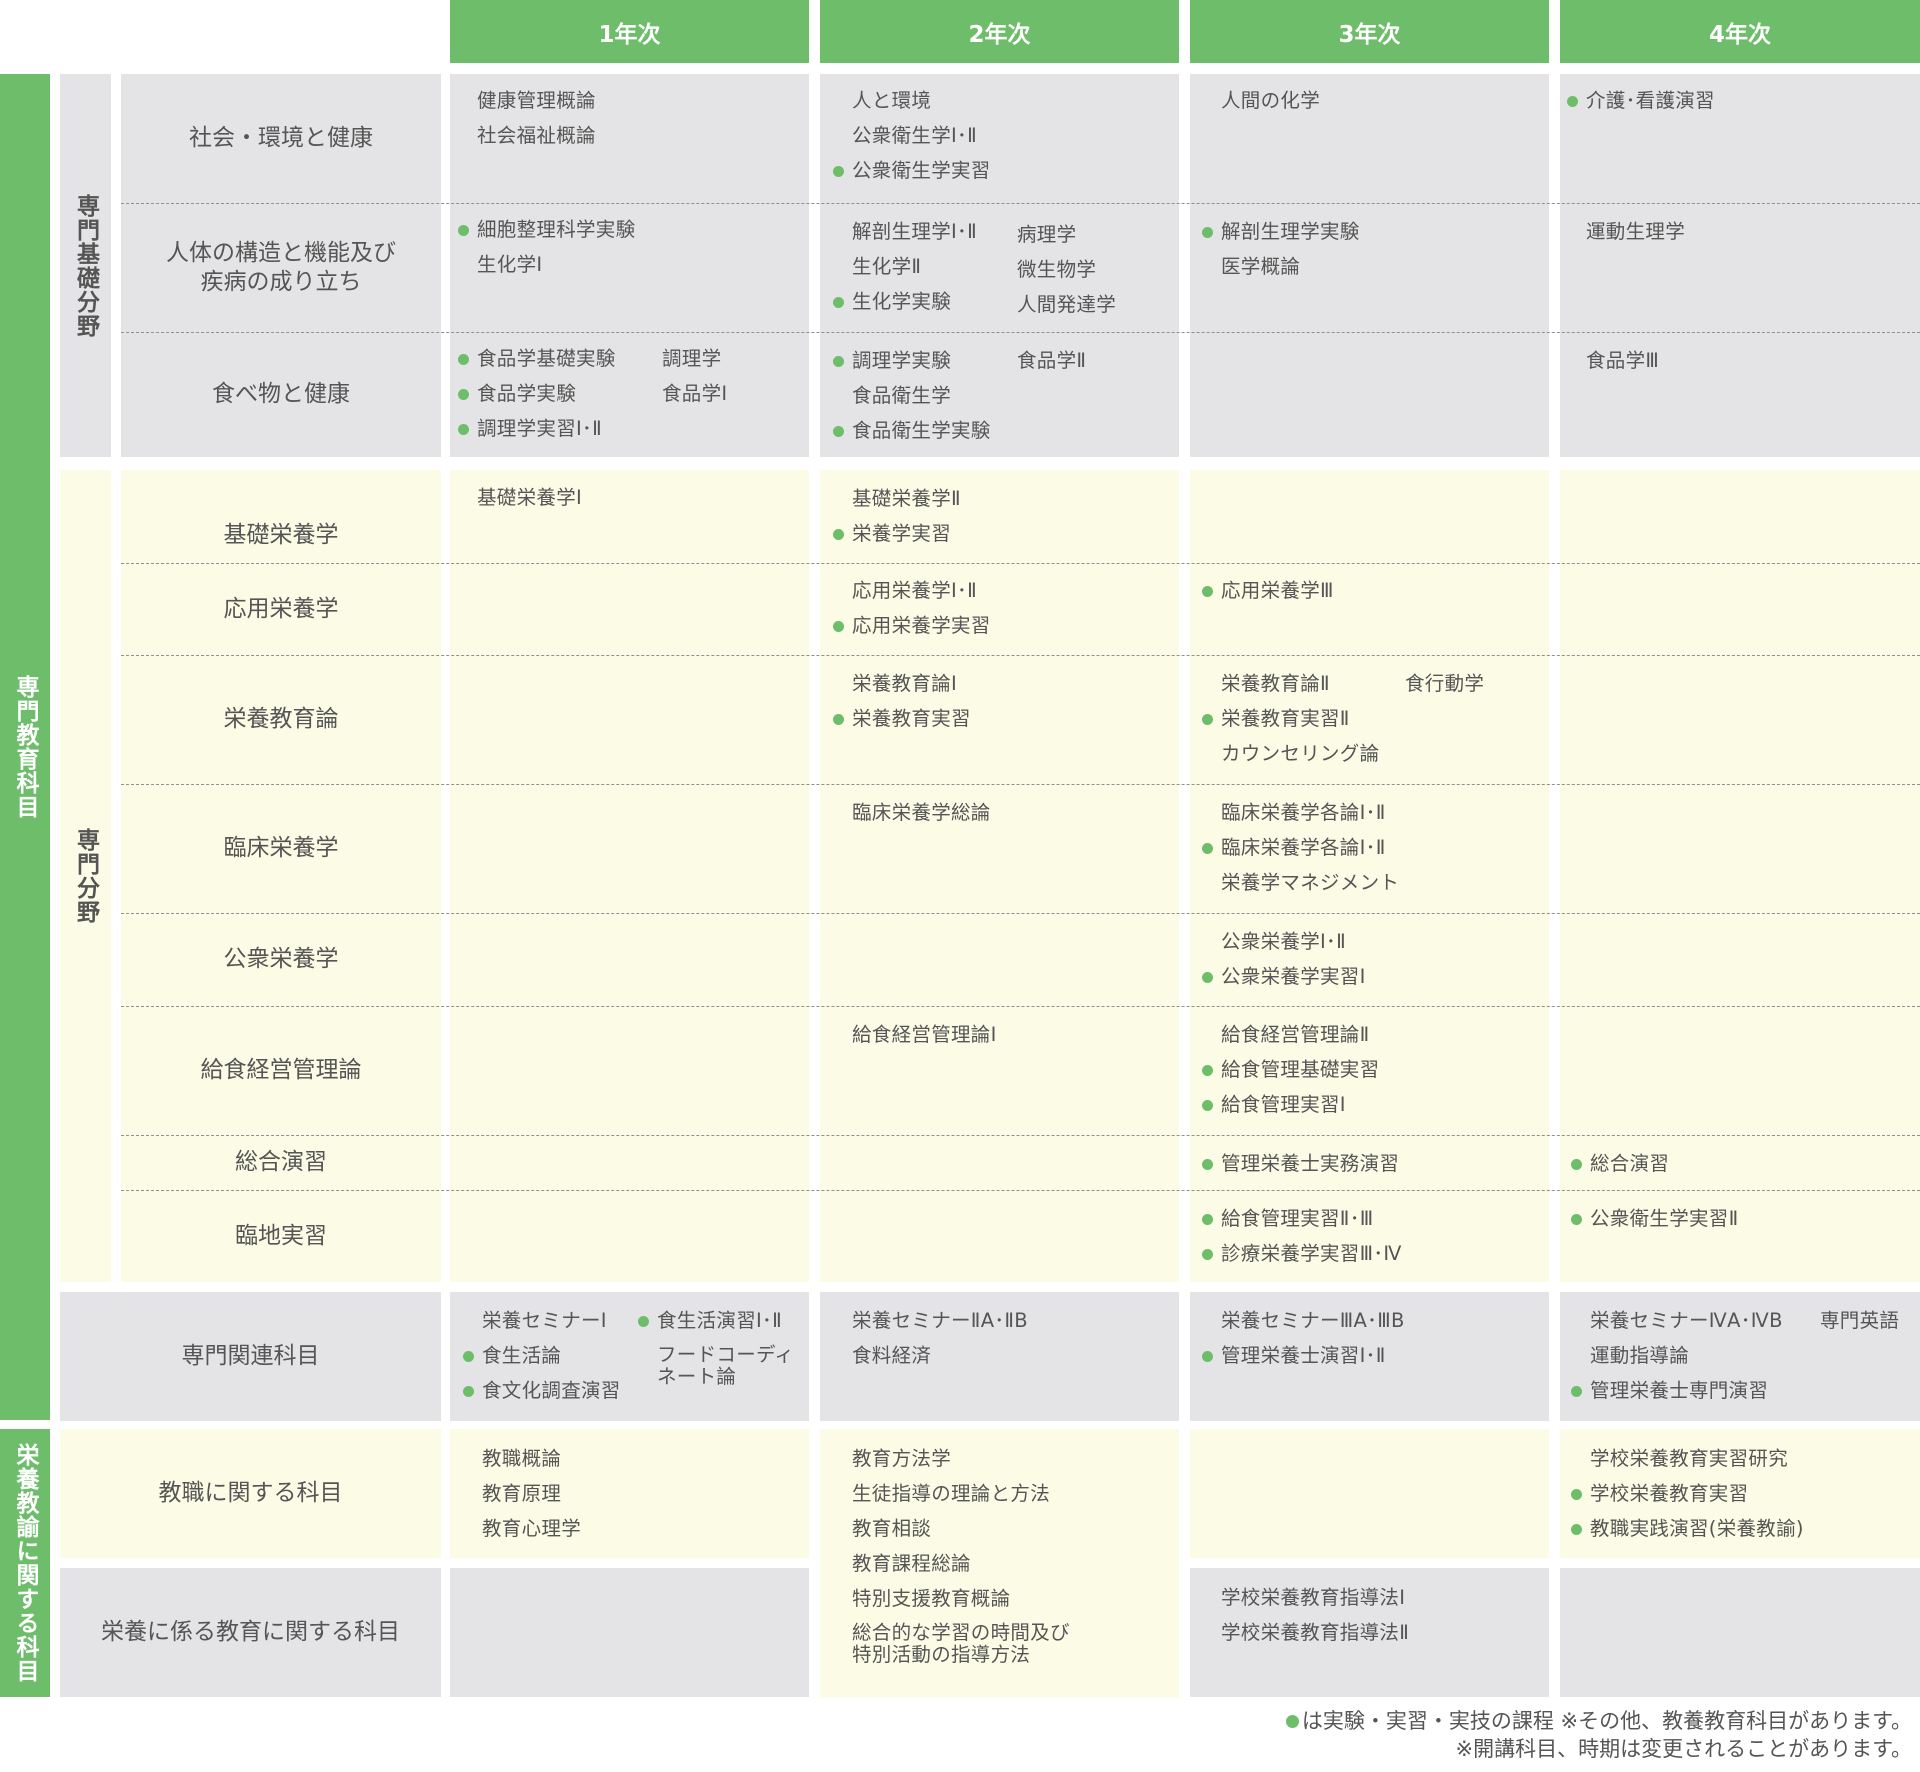  What do you see at coordinates (250, 1632) in the screenshot?
I see `row-label-eiyo-kakaru: 栄養に係る教育に関する科目` at bounding box center [250, 1632].